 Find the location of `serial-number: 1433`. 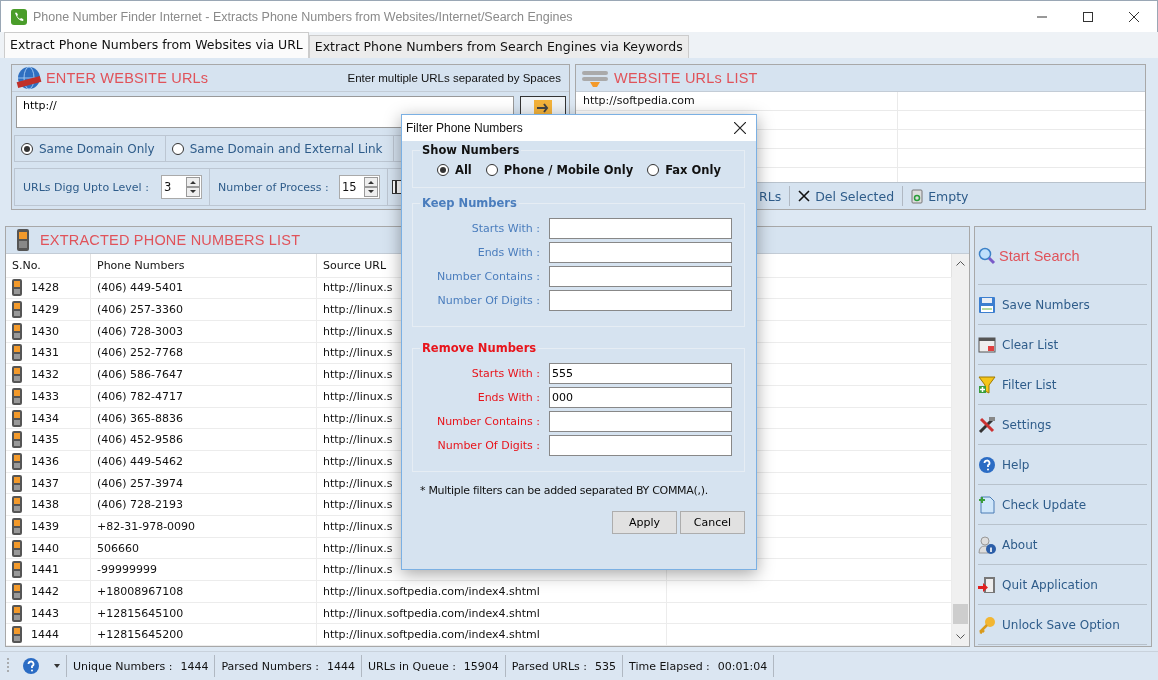

serial-number: 1433 is located at coordinates (45, 396).